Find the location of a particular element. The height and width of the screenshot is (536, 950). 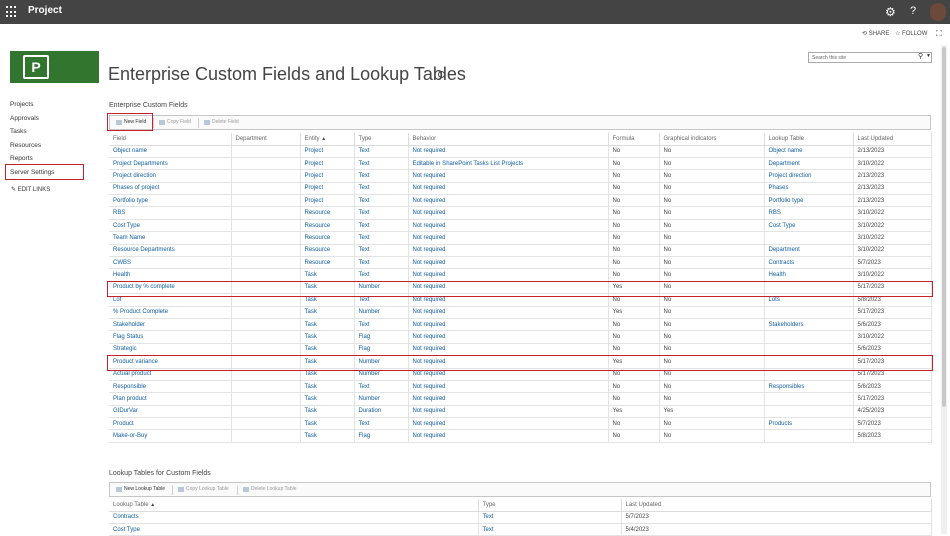

nav-item-approvals: Approvals is located at coordinates (50, 119).